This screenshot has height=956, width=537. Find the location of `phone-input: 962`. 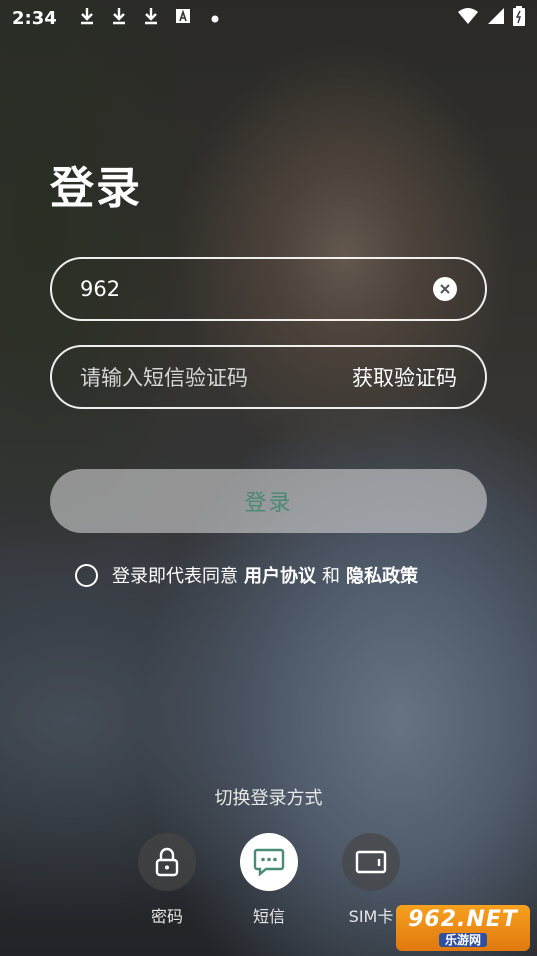

phone-input: 962 is located at coordinates (268, 289).